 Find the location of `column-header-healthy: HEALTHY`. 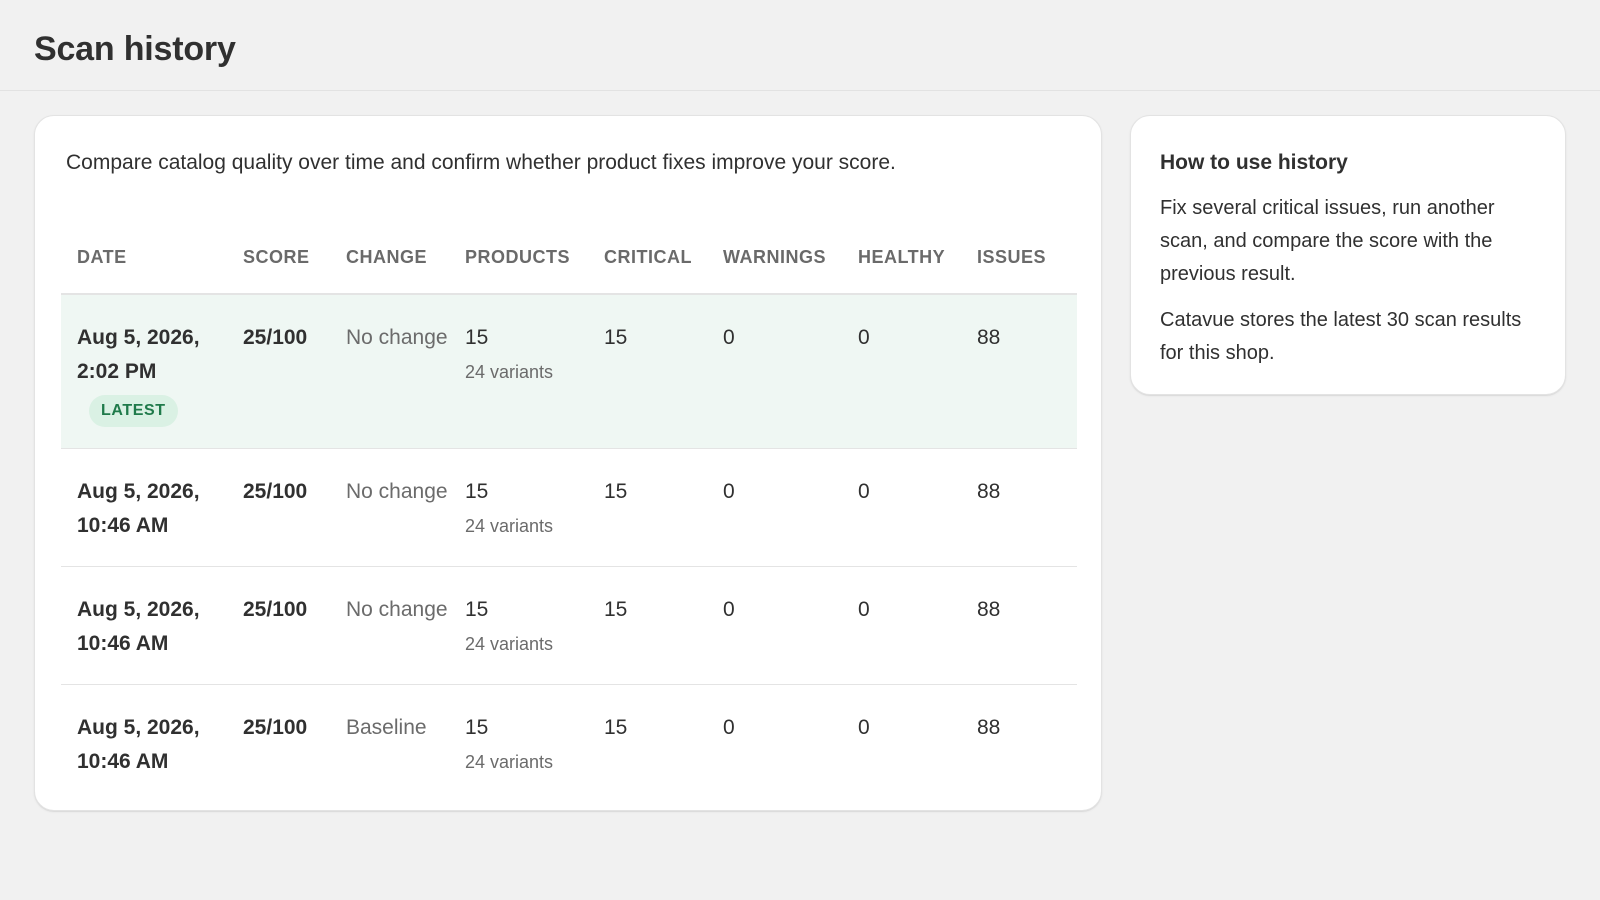

column-header-healthy: HEALTHY is located at coordinates (901, 262).